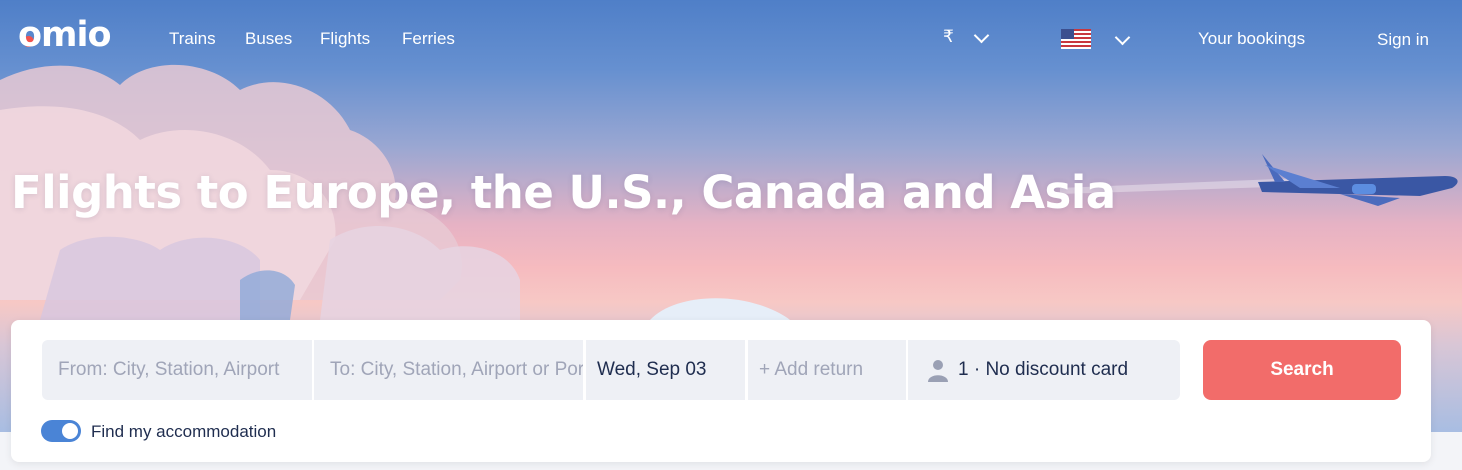 This screenshot has width=1462, height=470. Describe the element at coordinates (169, 369) in the screenshot. I see `from-placeholder: From: City, Station, Airport` at that location.